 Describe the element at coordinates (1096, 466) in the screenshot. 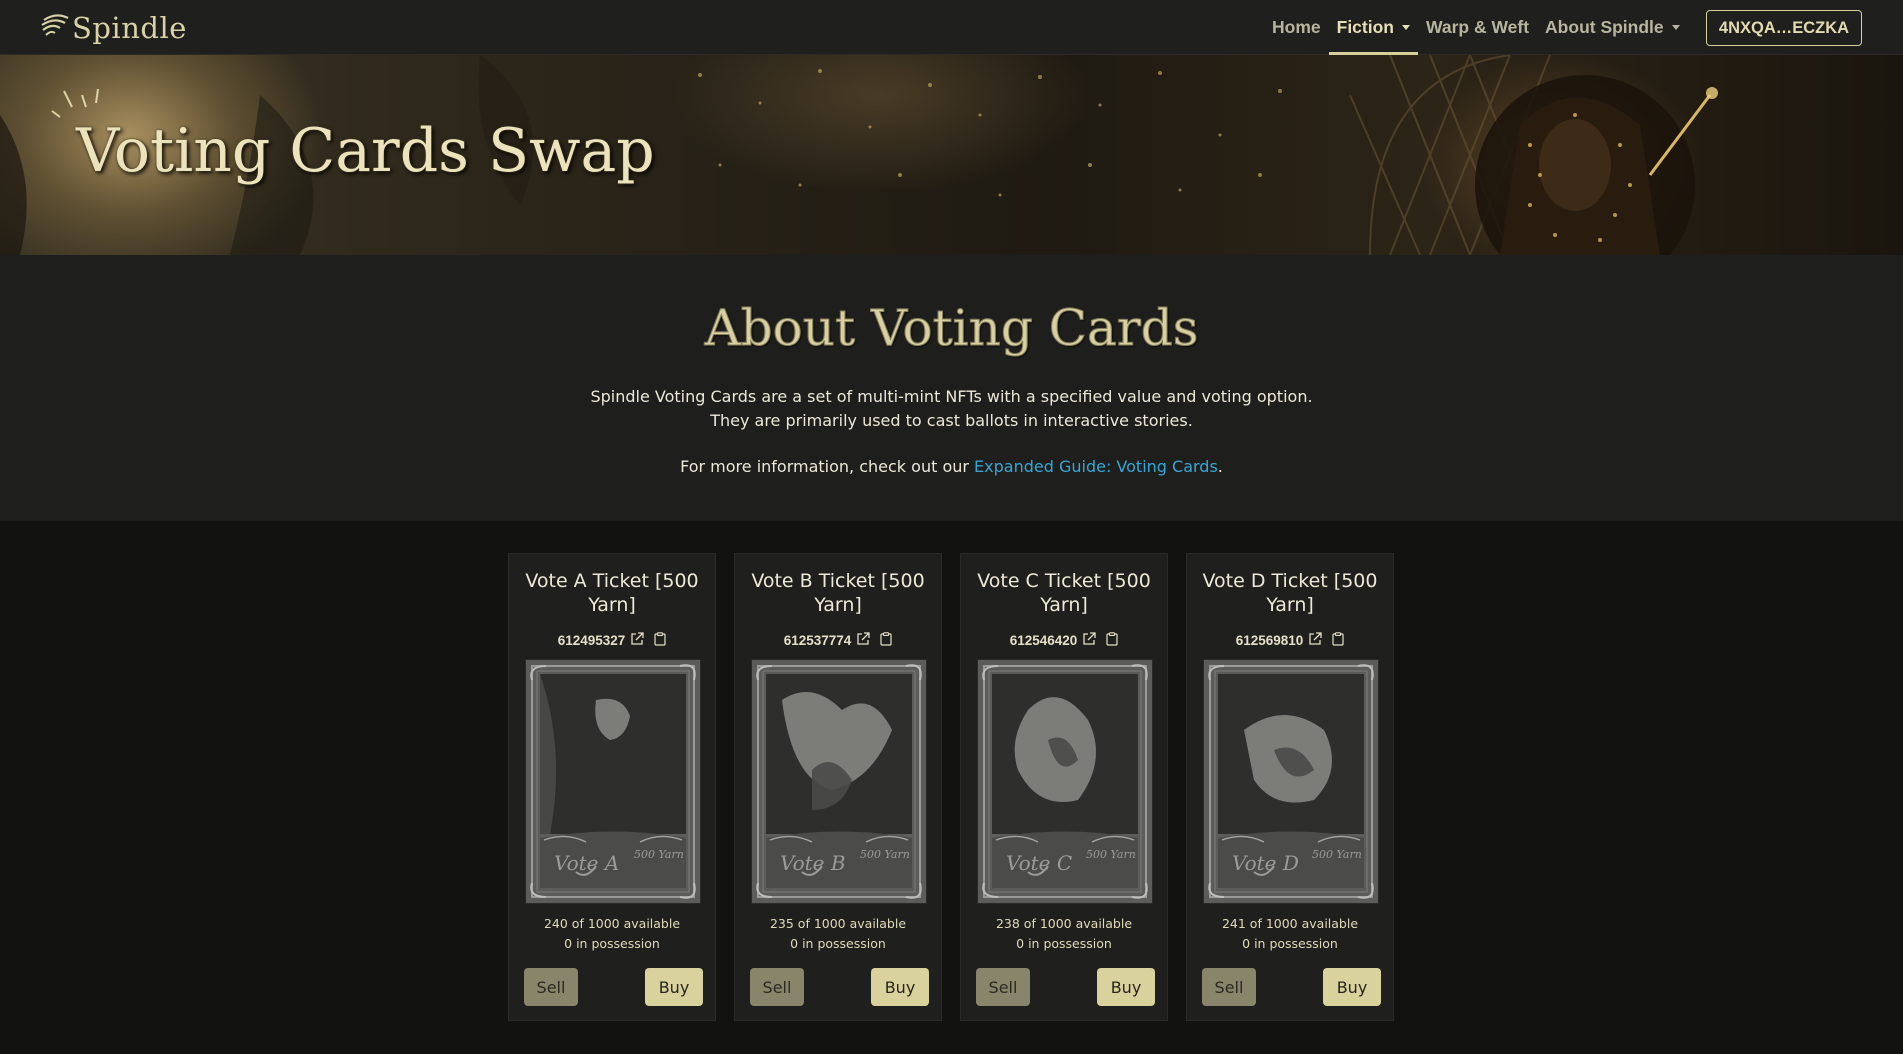

I see `expanded-guide-link: Expanded Guide: Voting Cards` at that location.